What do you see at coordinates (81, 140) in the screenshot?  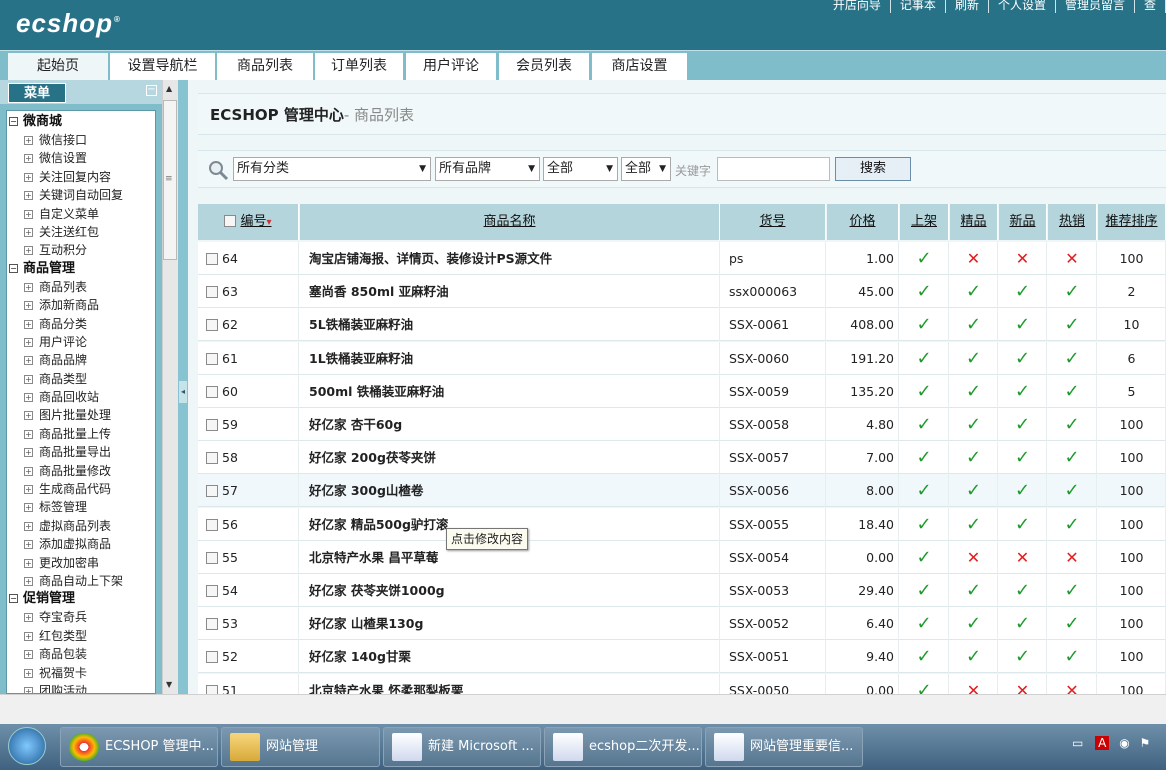 I see `menu-item: + 微信接口` at bounding box center [81, 140].